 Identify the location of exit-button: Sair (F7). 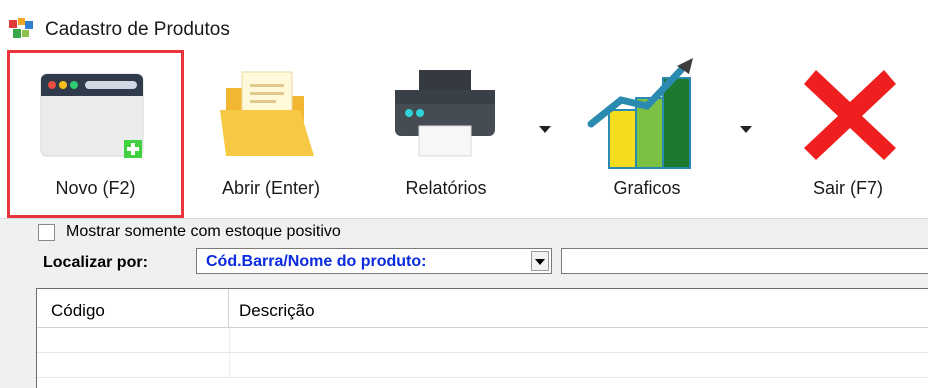
(848, 134).